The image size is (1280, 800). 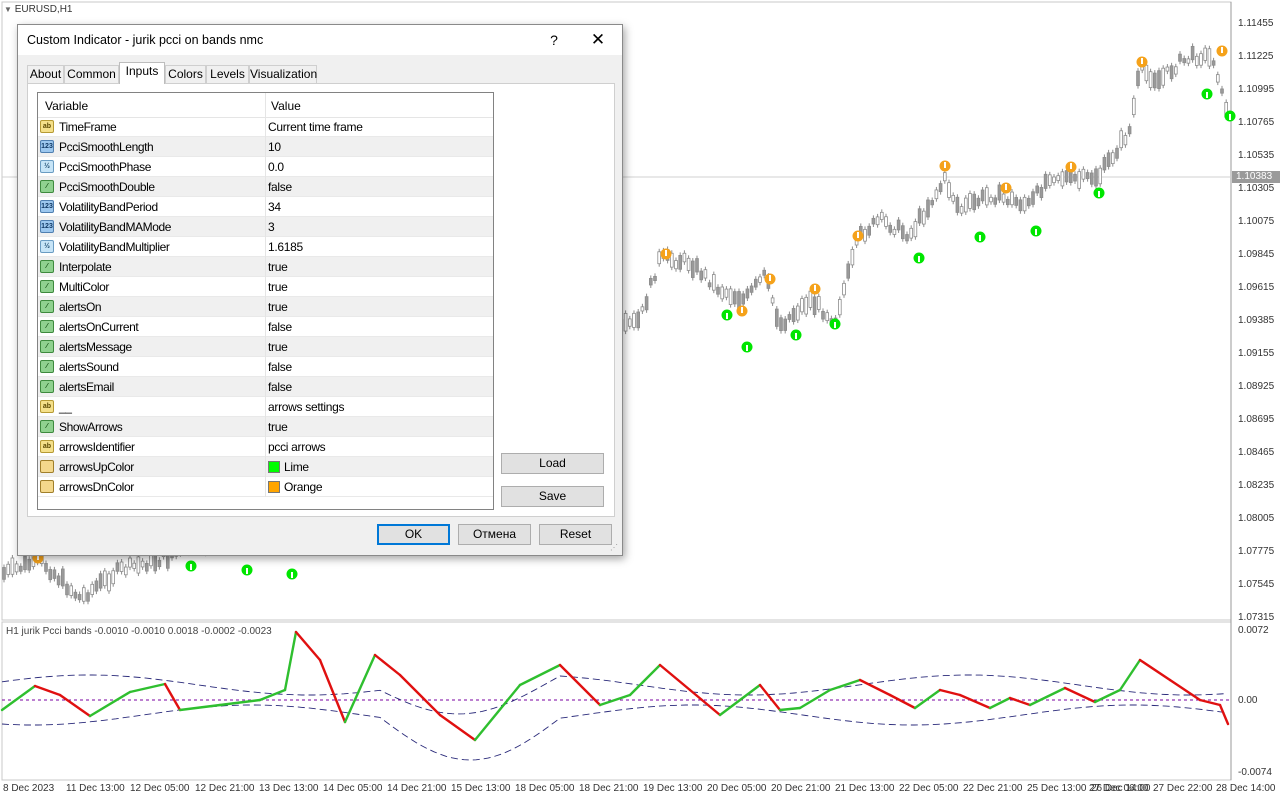 I want to click on input-row: ⁄ alertsMessage true, so click(x=265, y=347).